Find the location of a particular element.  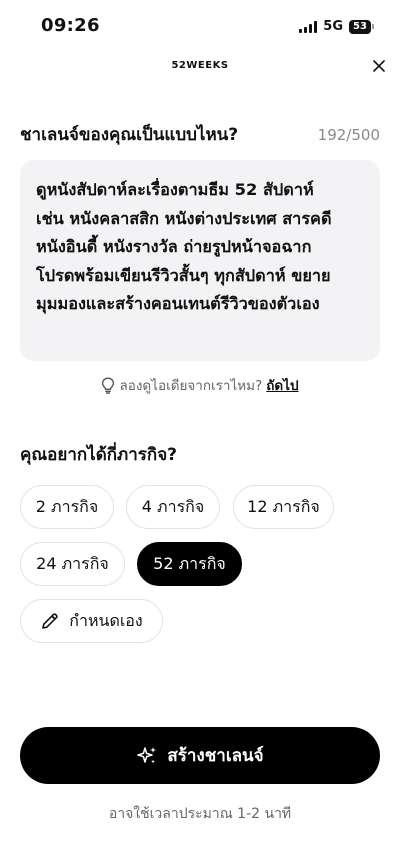

battery-icon: 53 is located at coordinates (361, 26).